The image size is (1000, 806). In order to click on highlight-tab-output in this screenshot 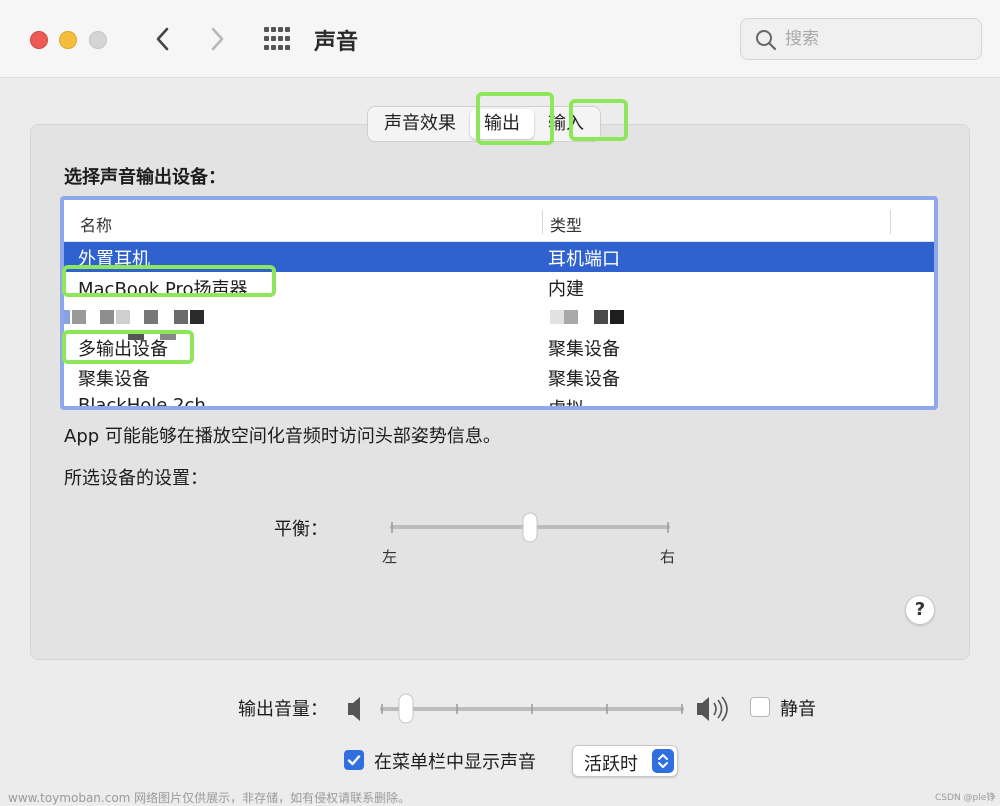, I will do `click(515, 118)`.